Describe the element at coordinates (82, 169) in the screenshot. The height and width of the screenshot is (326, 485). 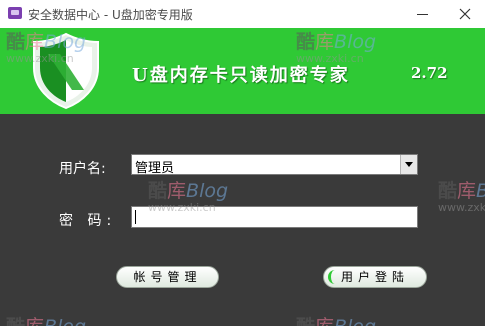
I see `username-label: 用户名:` at that location.